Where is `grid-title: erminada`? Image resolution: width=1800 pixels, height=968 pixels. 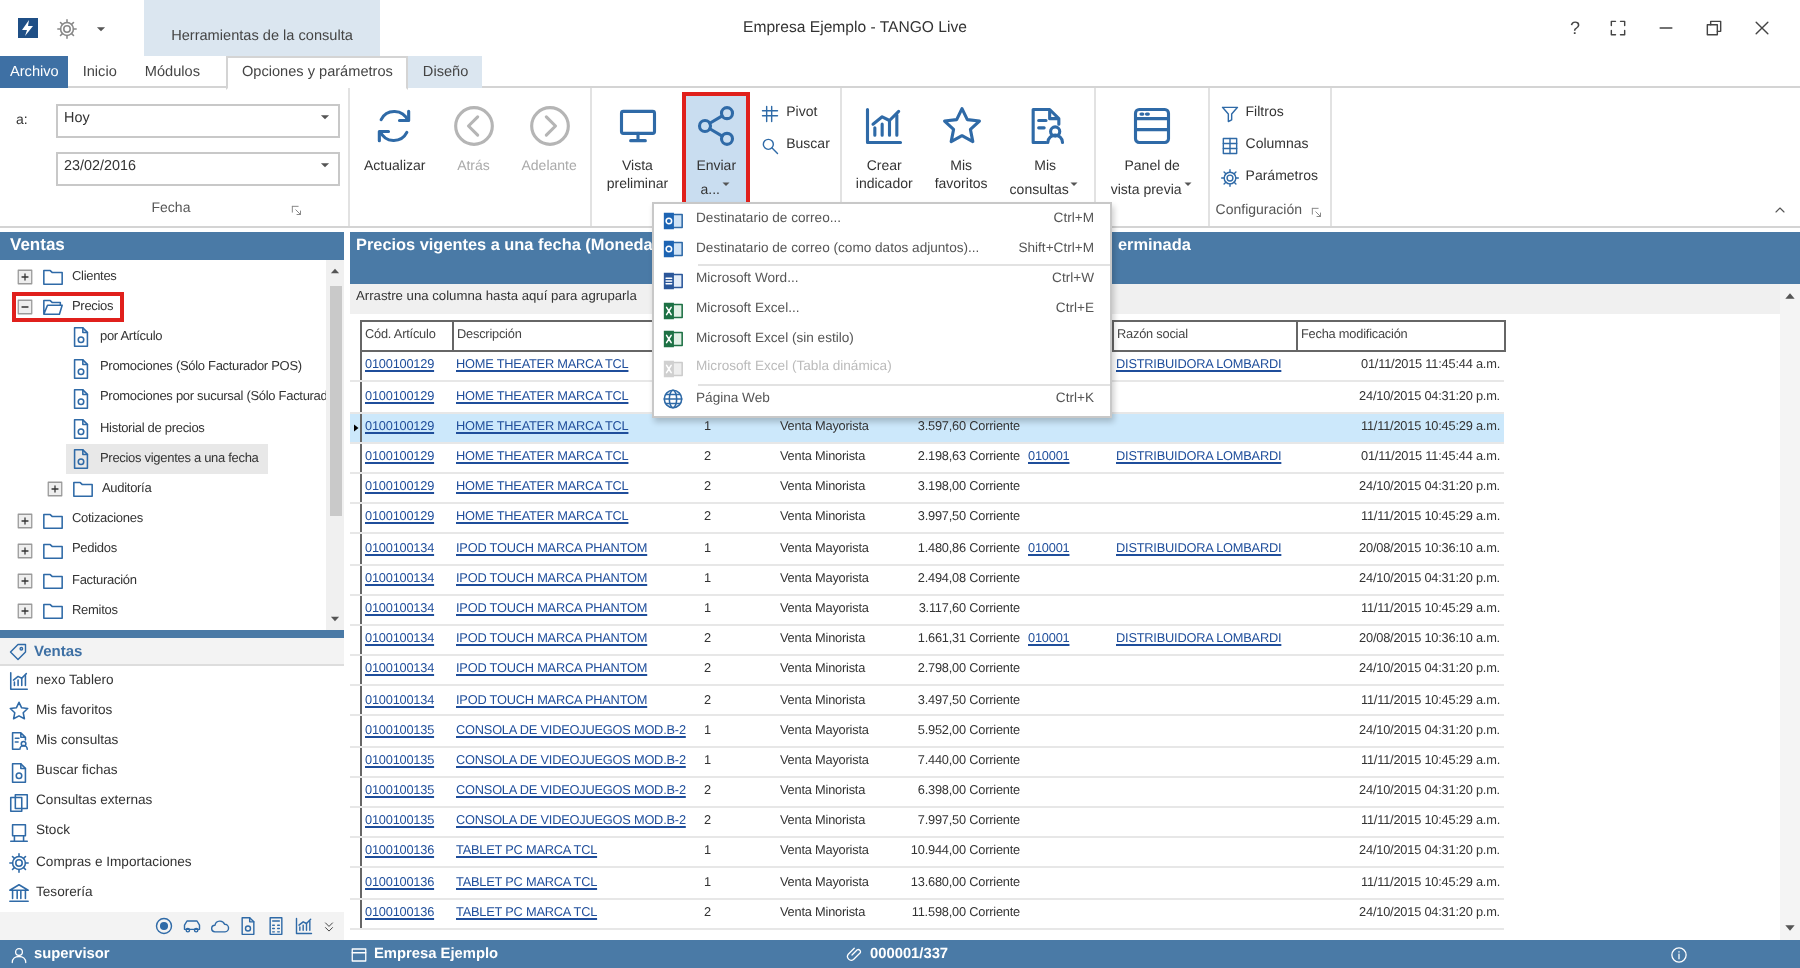 grid-title: erminada is located at coordinates (1154, 246).